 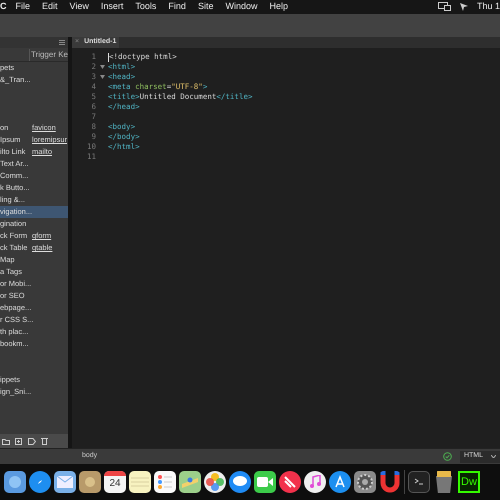 I want to click on photos-icon, so click(x=215, y=482).